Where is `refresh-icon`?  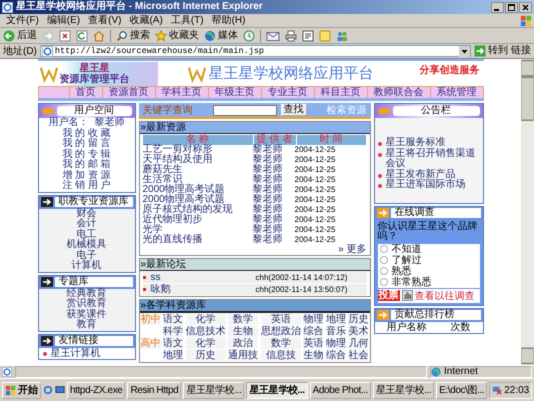 refresh-icon is located at coordinates (82, 36).